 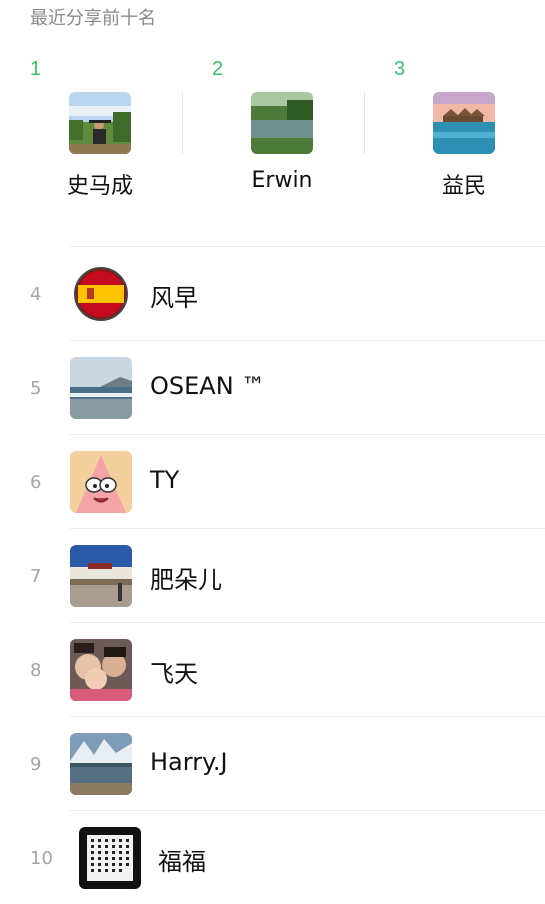 I want to click on list-item: 7 肥朵儿, so click(x=272, y=575).